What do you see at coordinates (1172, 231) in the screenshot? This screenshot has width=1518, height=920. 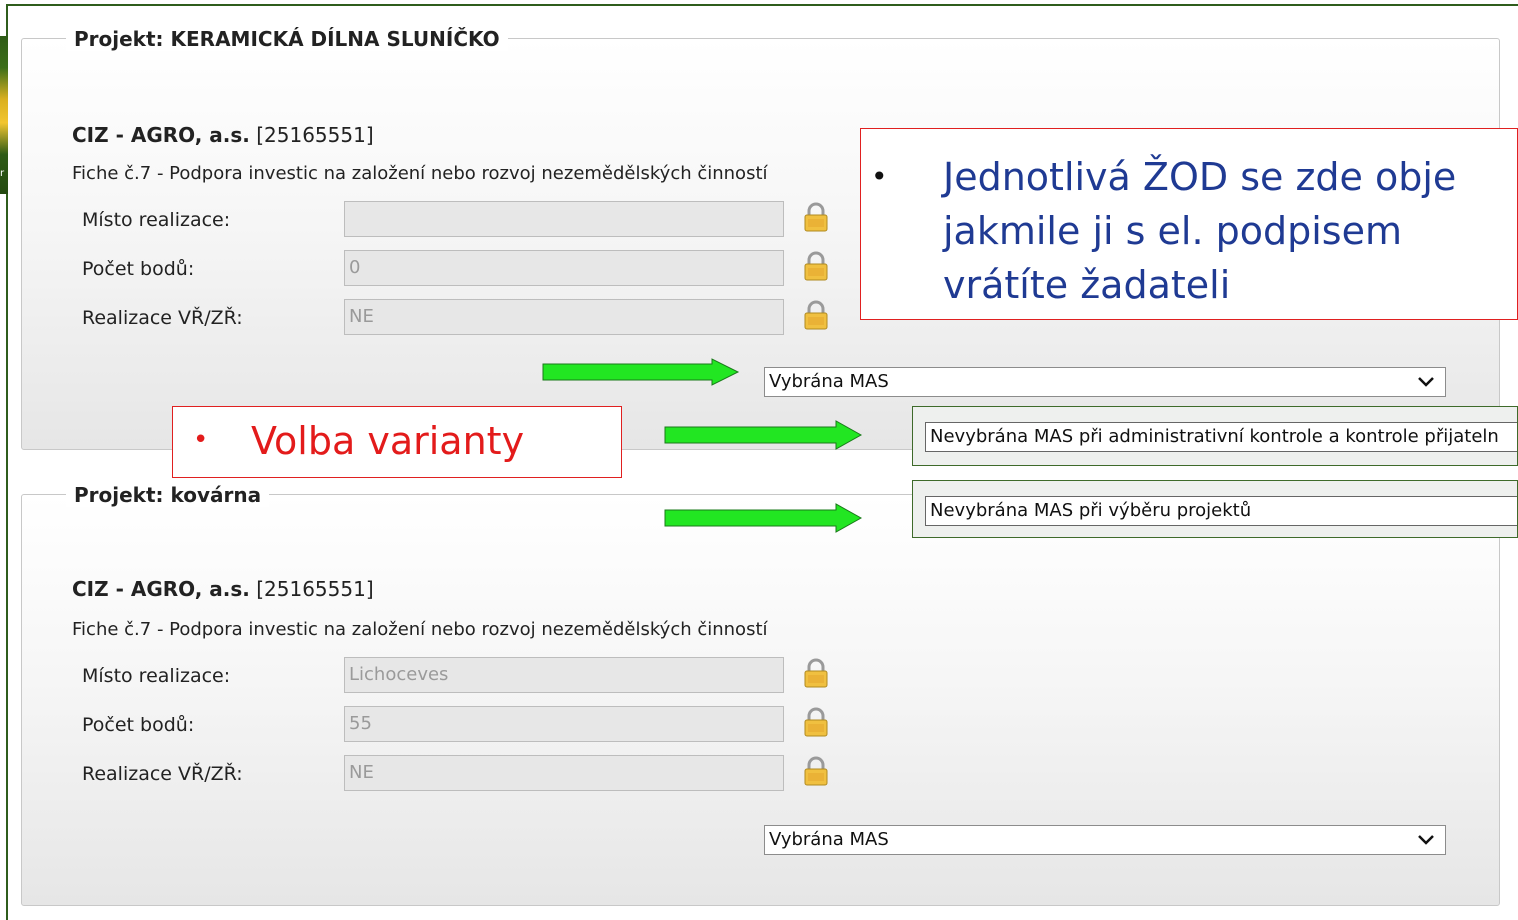 I see `callout-text-line: jakmile ji s el. podpisem` at bounding box center [1172, 231].